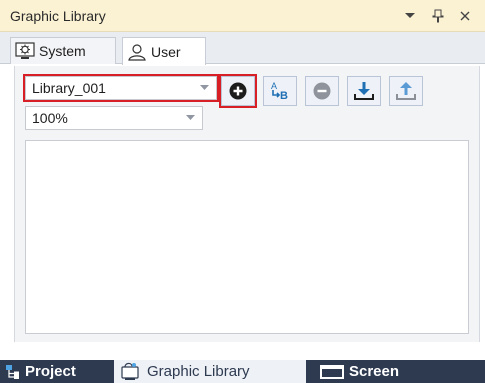 This screenshot has height=383, width=485. Describe the element at coordinates (274, 86) in the screenshot. I see `svg-text: A` at that location.